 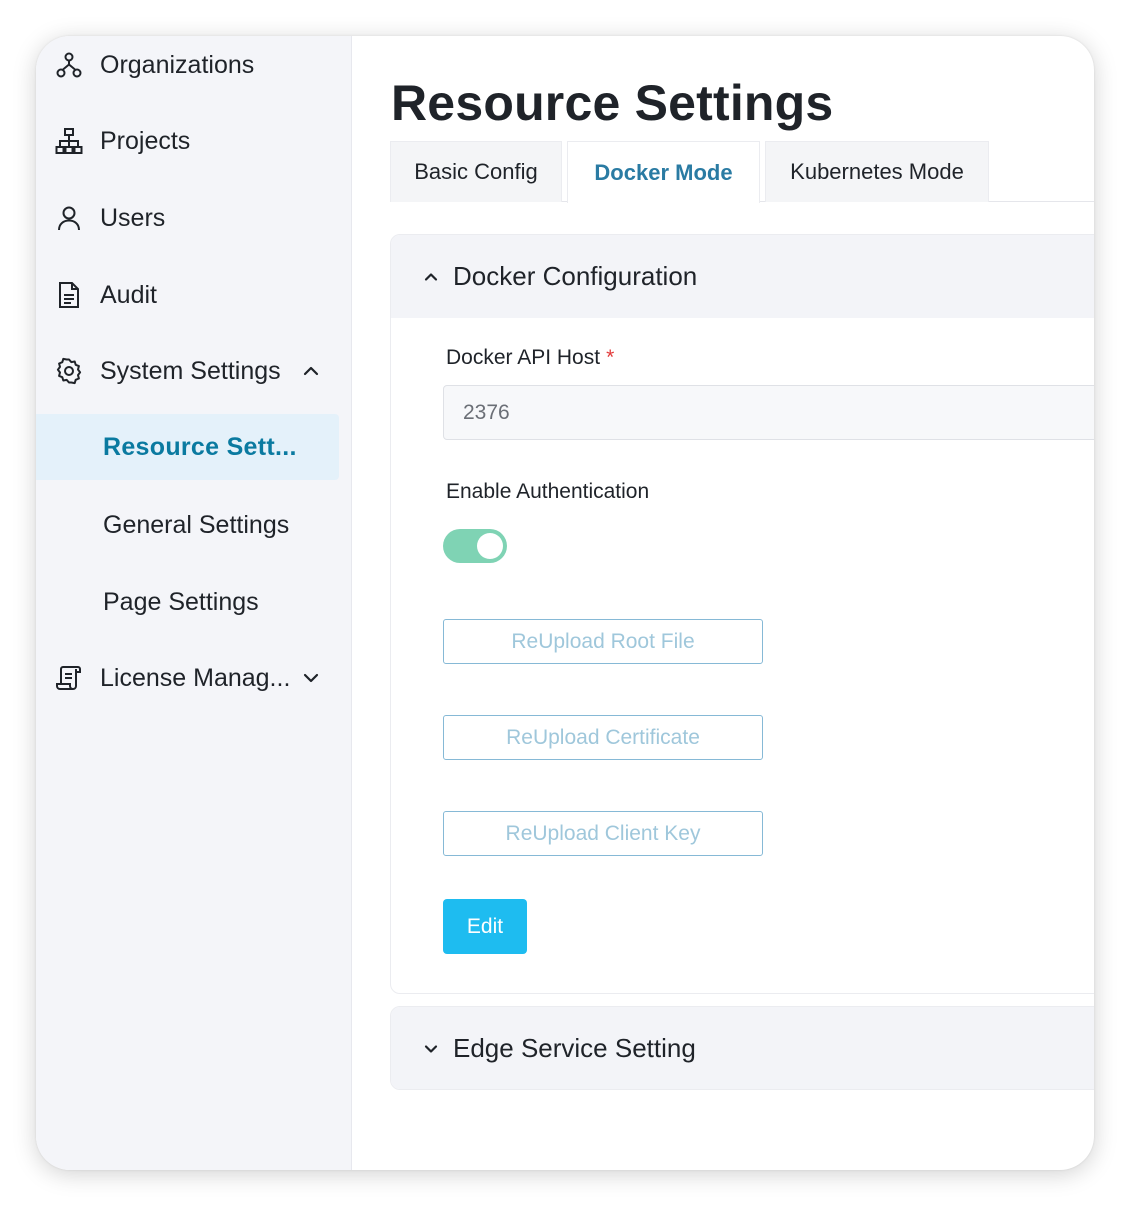 What do you see at coordinates (69, 371) in the screenshot?
I see `gear-icon` at bounding box center [69, 371].